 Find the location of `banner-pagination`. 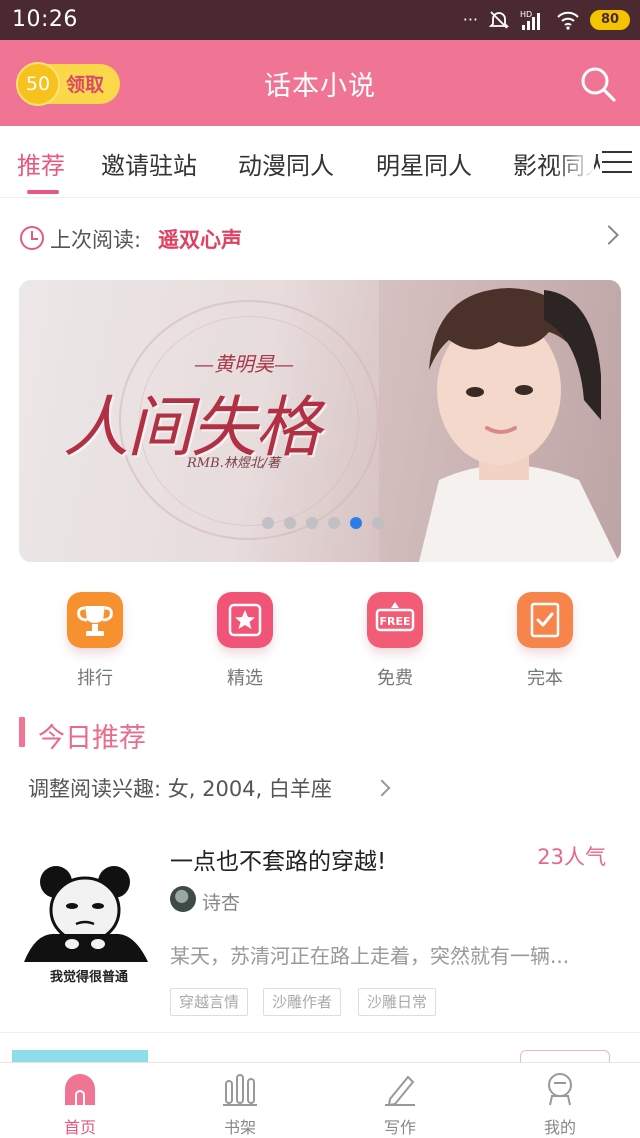

banner-pagination is located at coordinates (320, 524).